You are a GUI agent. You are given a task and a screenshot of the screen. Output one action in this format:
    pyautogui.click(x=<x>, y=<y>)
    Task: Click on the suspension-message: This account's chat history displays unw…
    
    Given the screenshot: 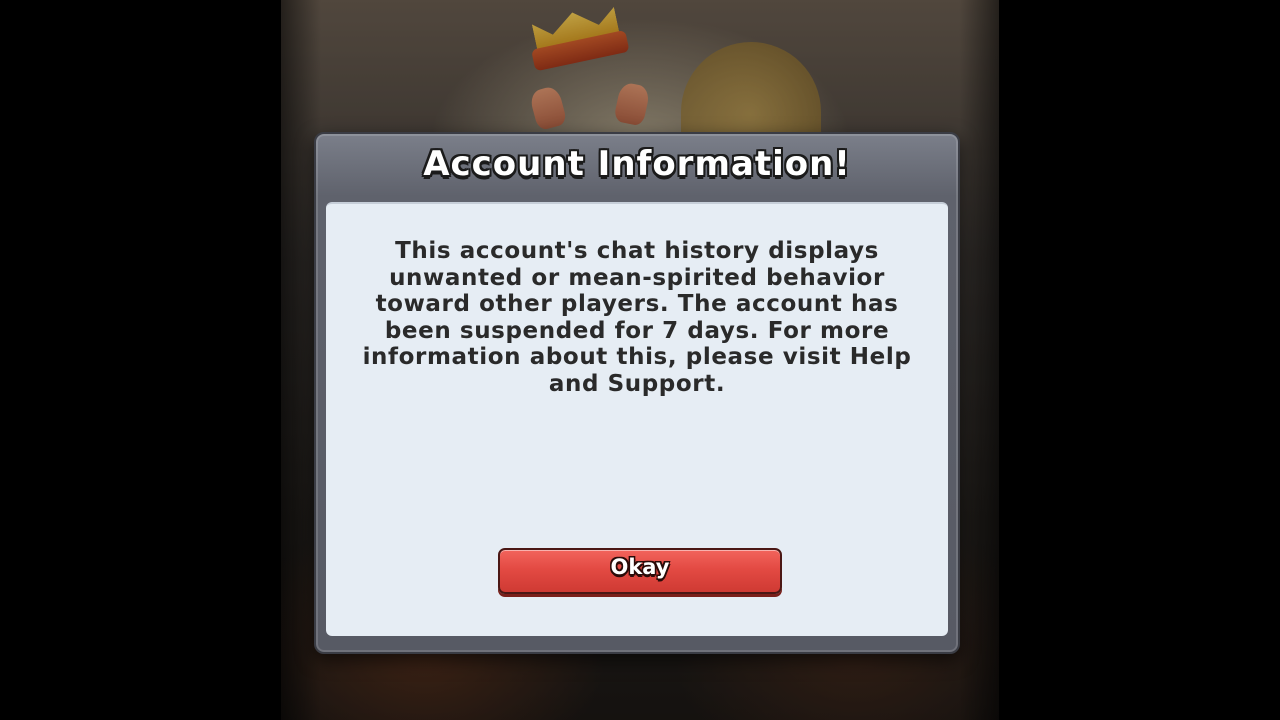 What is the action you would take?
    pyautogui.click(x=637, y=317)
    